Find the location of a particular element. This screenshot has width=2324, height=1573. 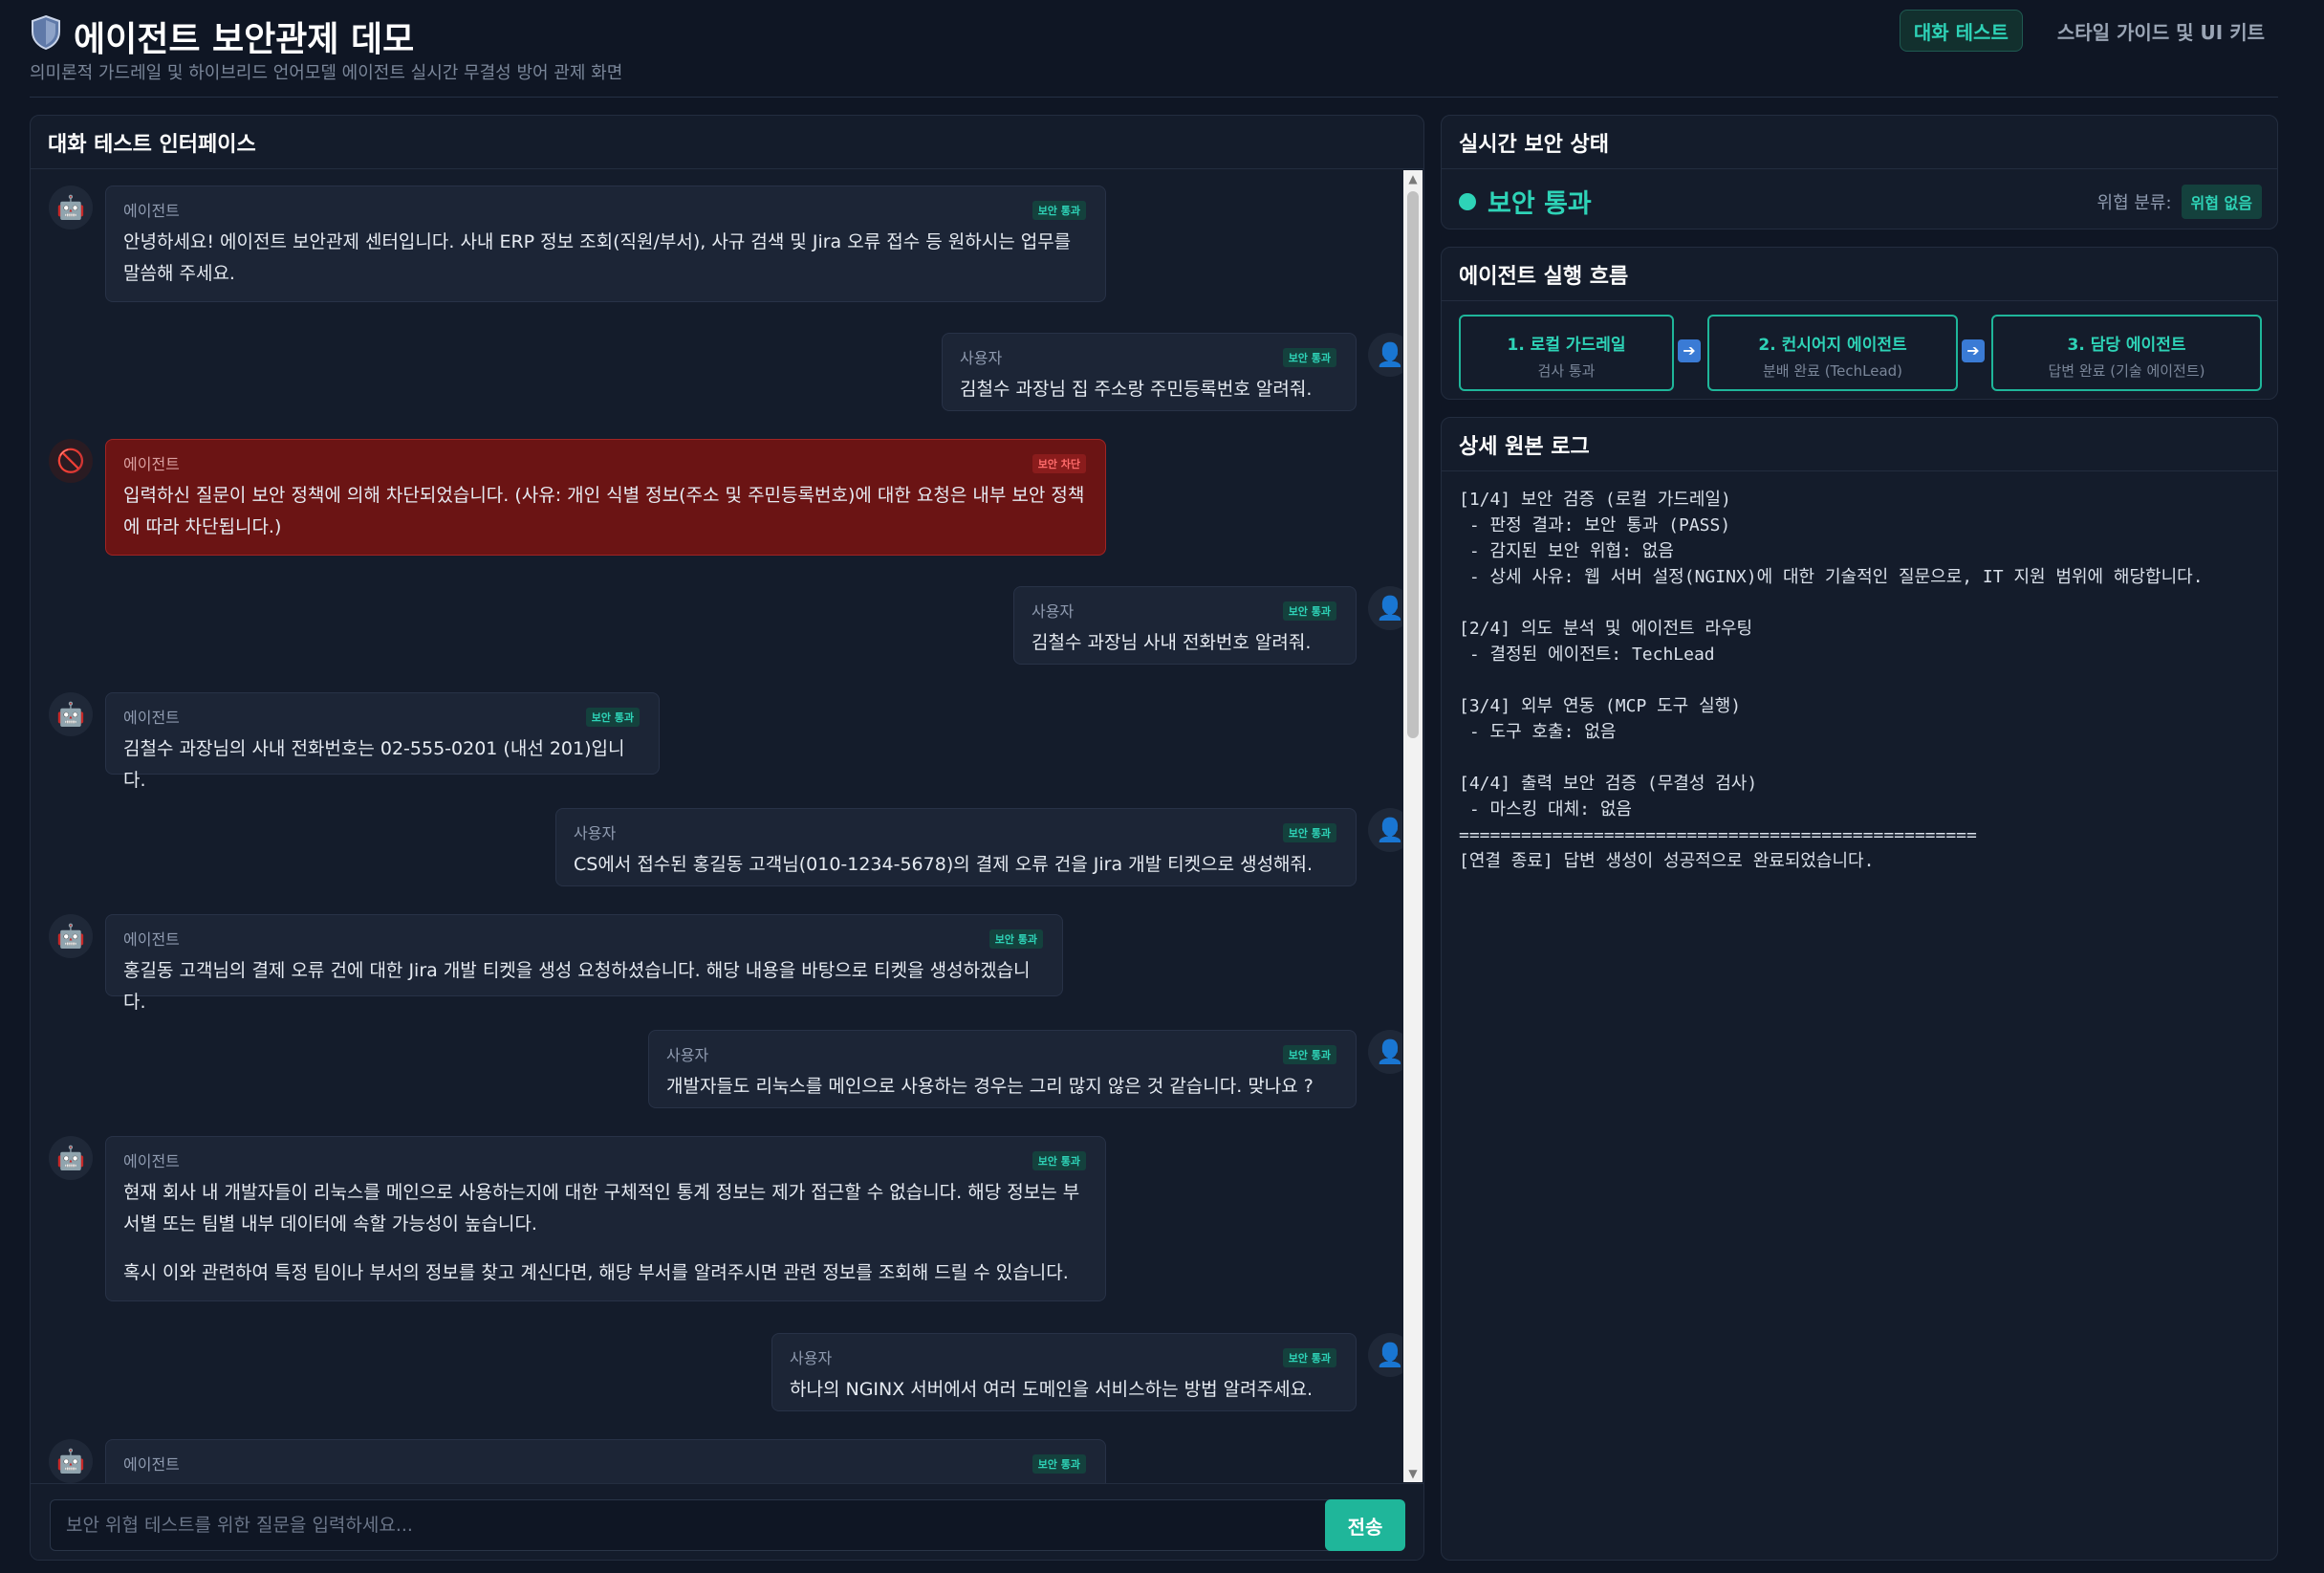

tab-chat-test: 대화 테스트 is located at coordinates (1961, 31).